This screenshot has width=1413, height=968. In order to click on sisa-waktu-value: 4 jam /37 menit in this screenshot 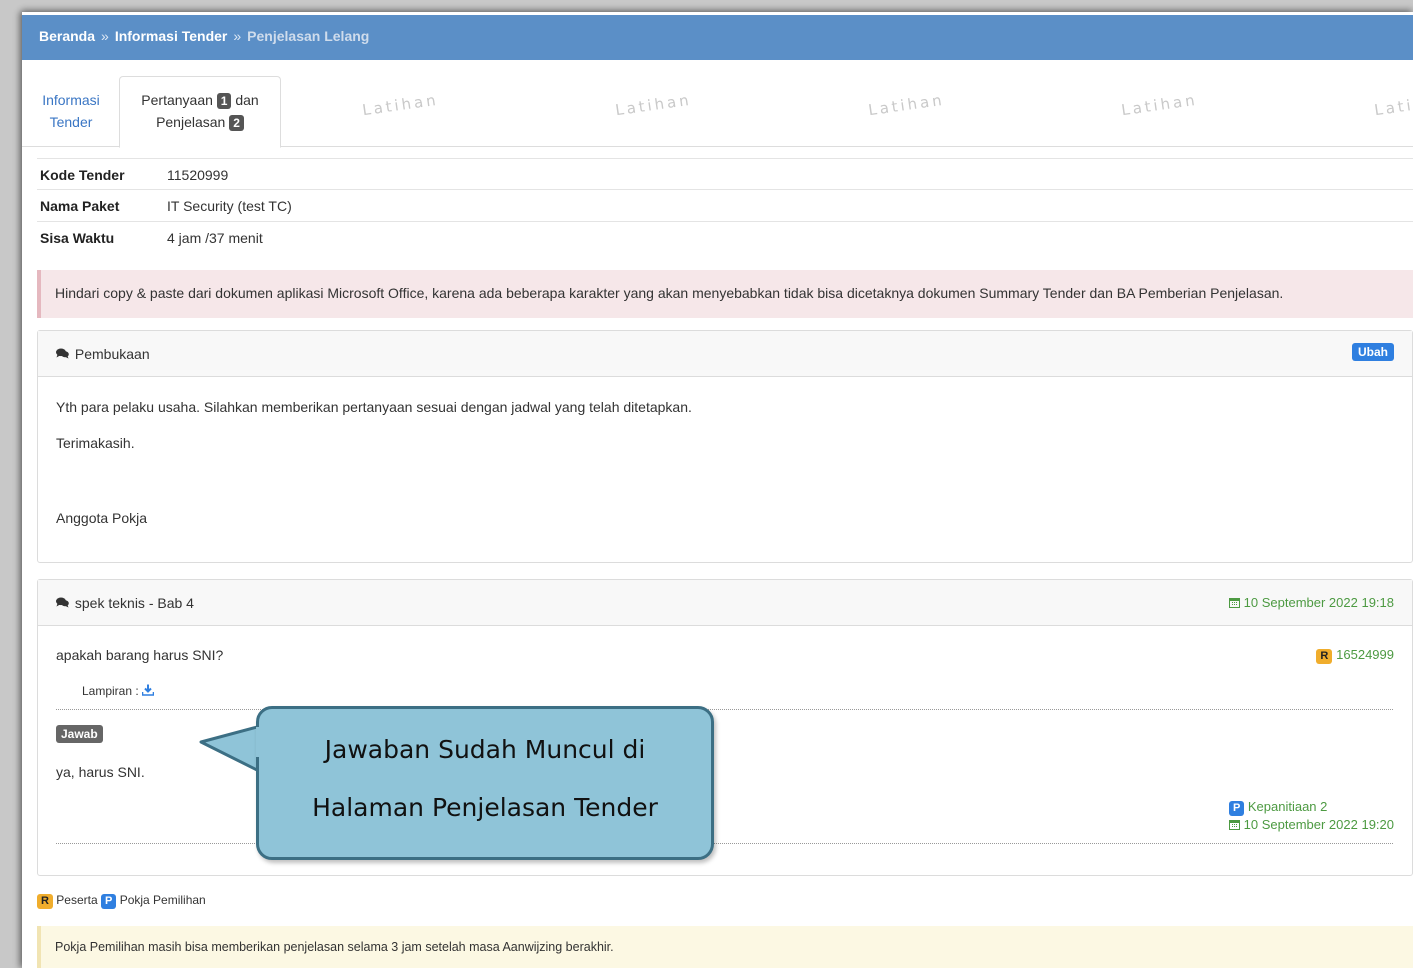, I will do `click(215, 238)`.